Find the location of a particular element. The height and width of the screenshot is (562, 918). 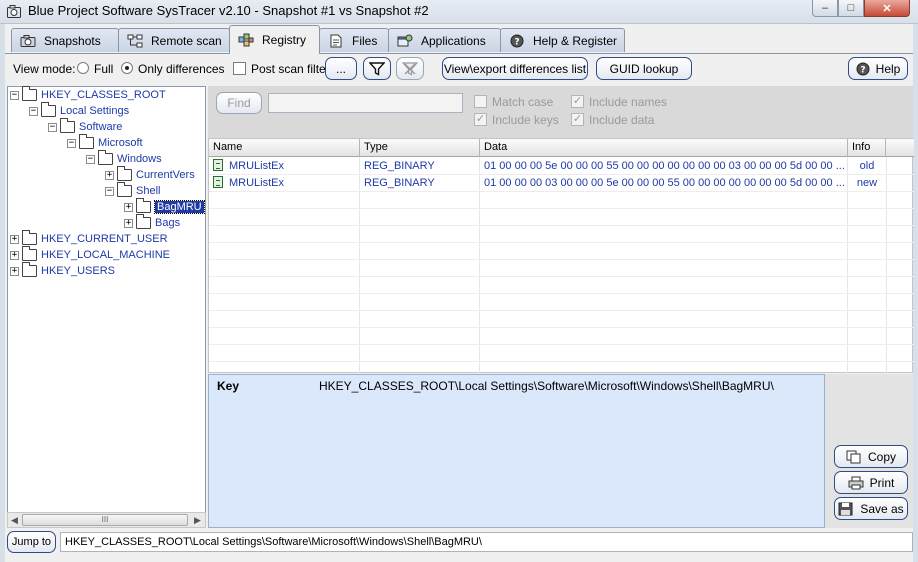

column-header-name: Name is located at coordinates (284, 148).